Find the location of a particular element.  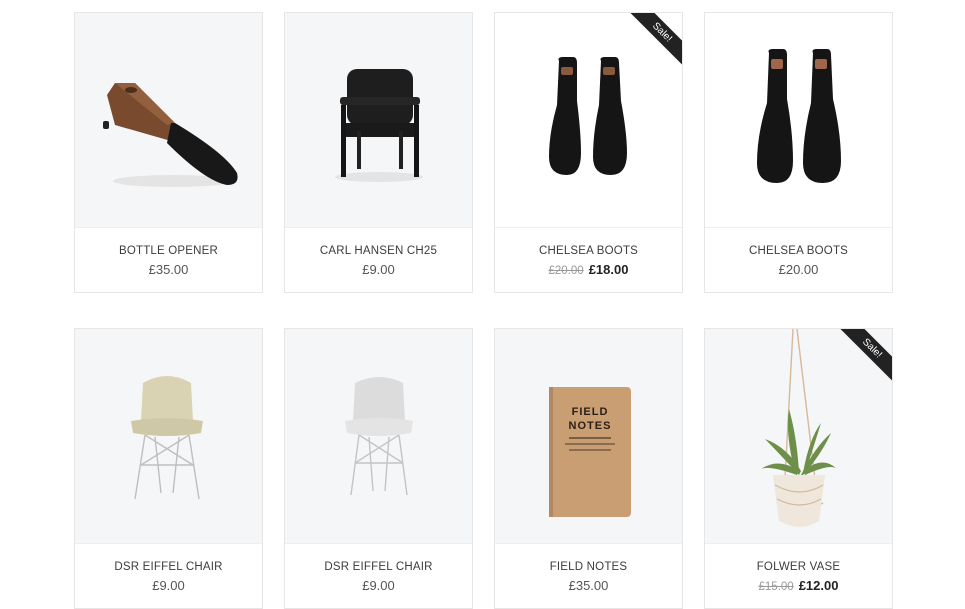

product-info: CHELSEA BOOTS £20.00 is located at coordinates (798, 260).